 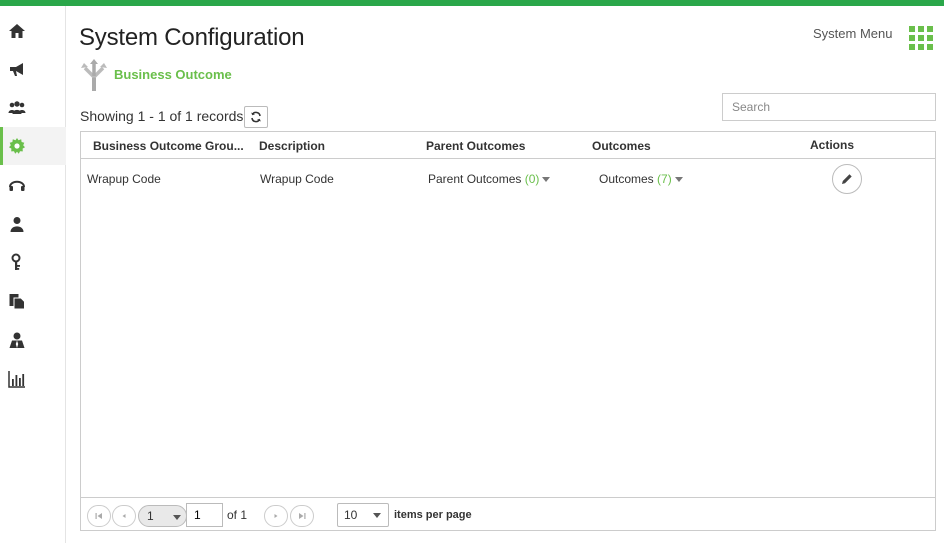 I want to click on cell-group: Wrapup Code, so click(x=124, y=179).